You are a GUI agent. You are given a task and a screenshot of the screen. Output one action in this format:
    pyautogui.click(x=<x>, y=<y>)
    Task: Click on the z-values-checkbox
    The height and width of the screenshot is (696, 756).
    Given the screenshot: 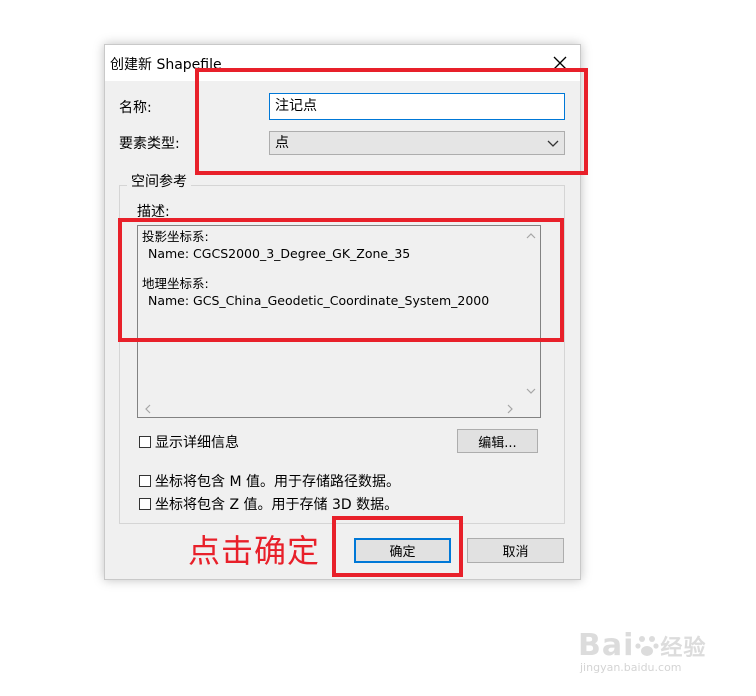 What is the action you would take?
    pyautogui.click(x=145, y=504)
    